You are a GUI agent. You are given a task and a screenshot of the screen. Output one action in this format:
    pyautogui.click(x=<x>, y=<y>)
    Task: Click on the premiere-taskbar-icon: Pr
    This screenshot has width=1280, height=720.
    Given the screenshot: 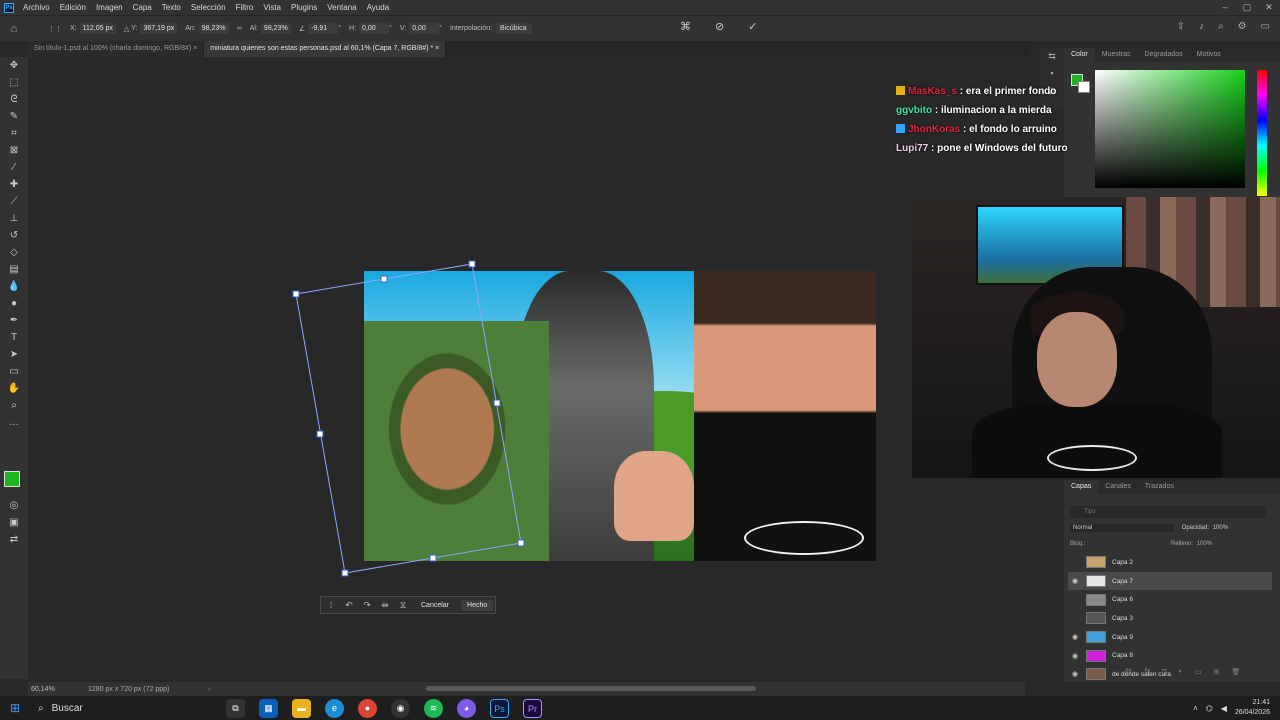 What is the action you would take?
    pyautogui.click(x=532, y=708)
    